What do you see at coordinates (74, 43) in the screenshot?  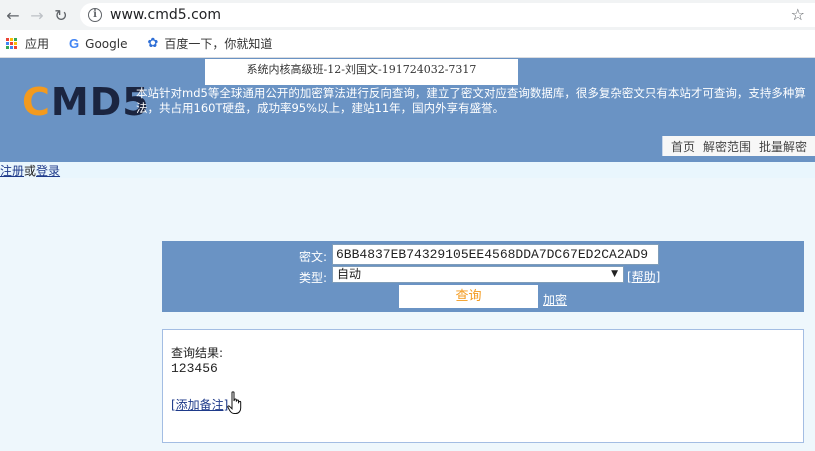 I see `google-g-icon: G` at bounding box center [74, 43].